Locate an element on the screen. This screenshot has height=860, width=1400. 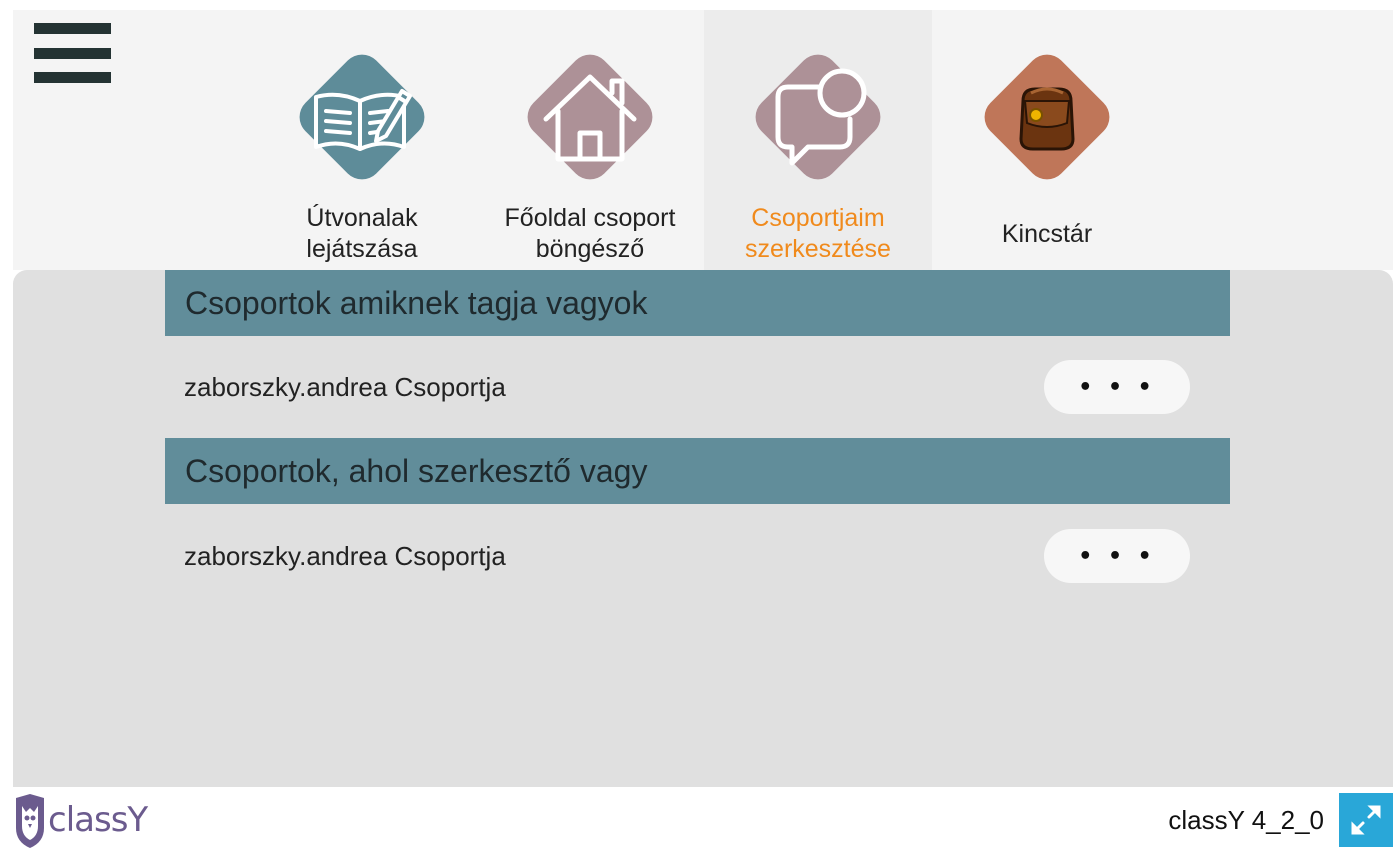
tab-label-line: lejátszása is located at coordinates (362, 249).